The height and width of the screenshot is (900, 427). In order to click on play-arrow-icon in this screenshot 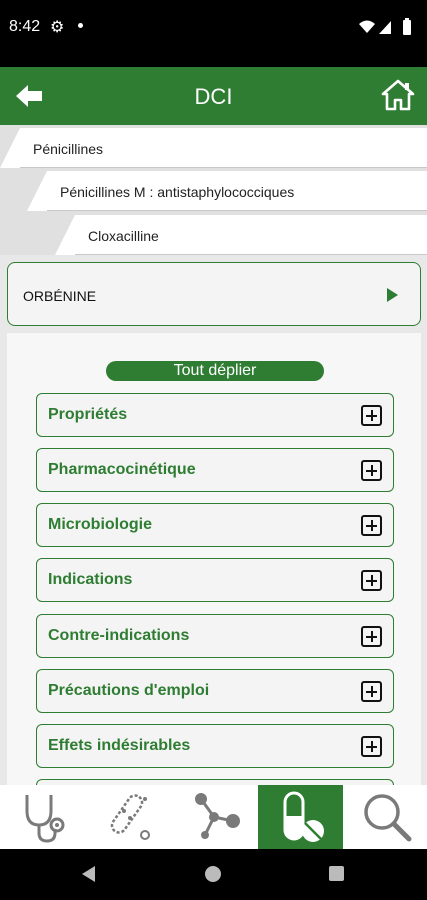, I will do `click(392, 295)`.